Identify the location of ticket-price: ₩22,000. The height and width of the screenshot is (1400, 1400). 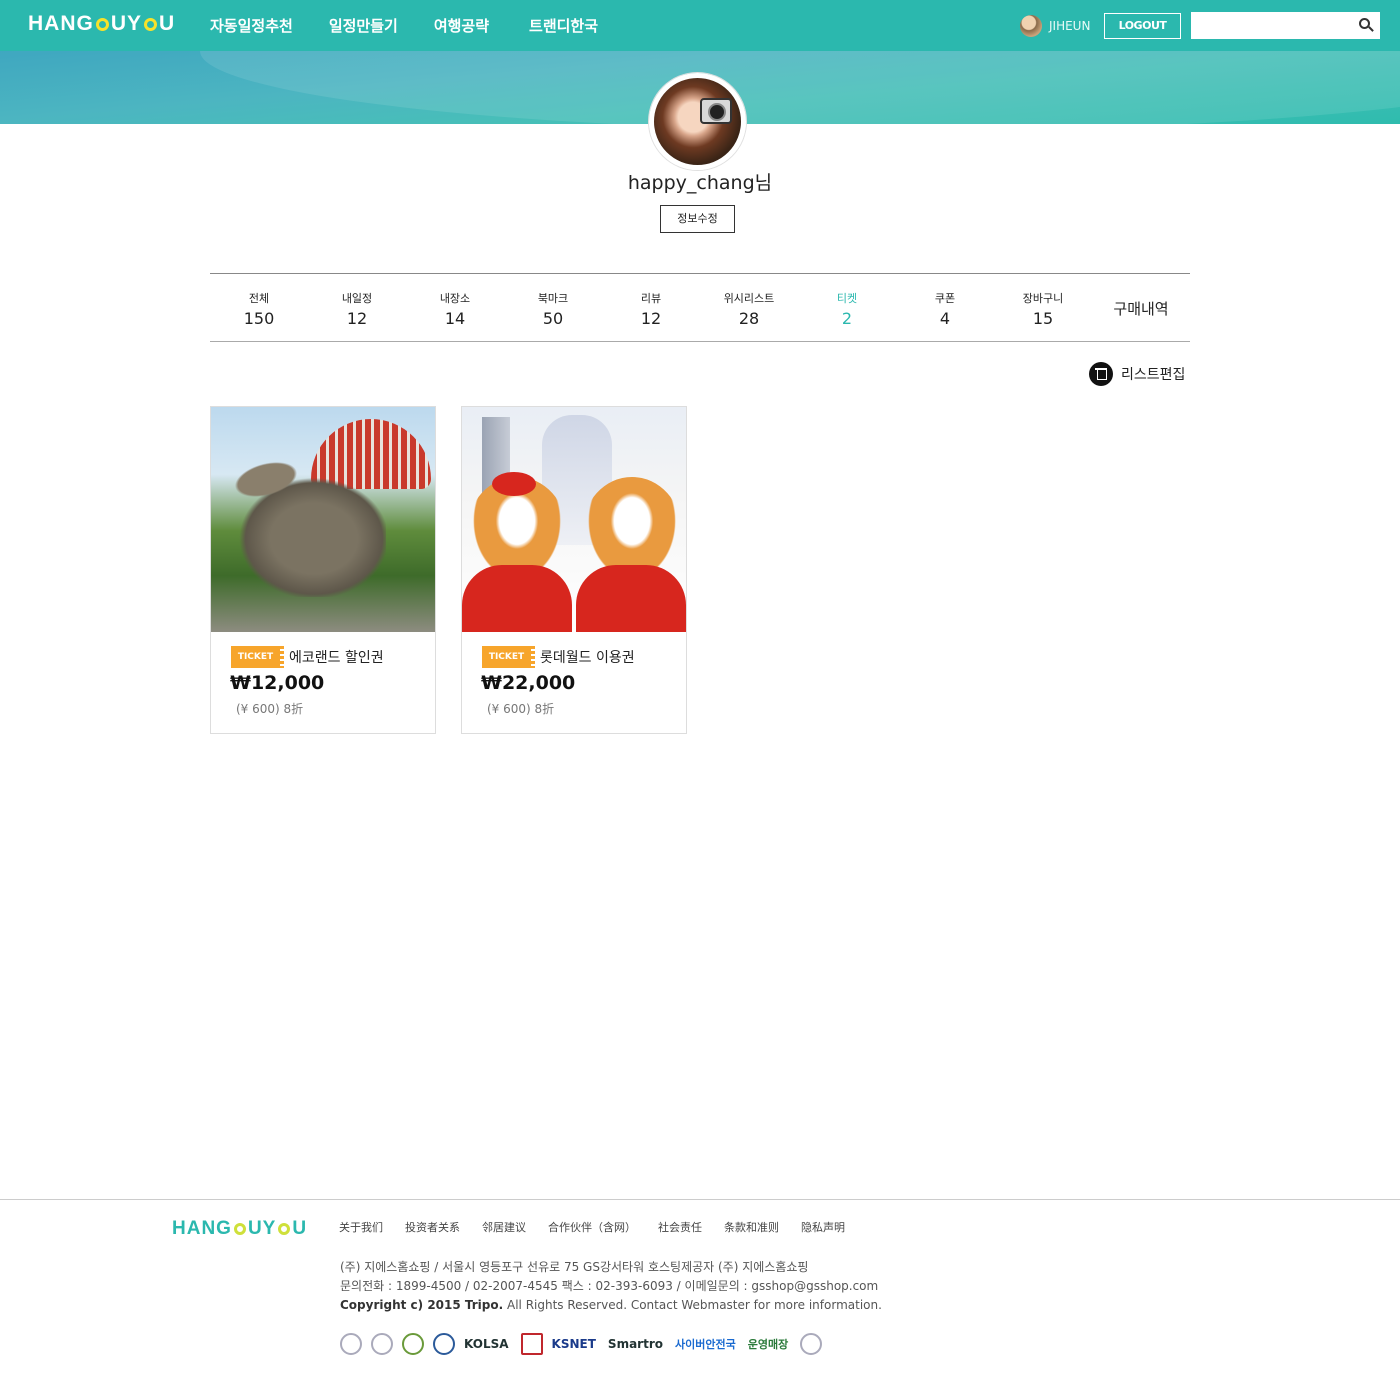
(528, 683).